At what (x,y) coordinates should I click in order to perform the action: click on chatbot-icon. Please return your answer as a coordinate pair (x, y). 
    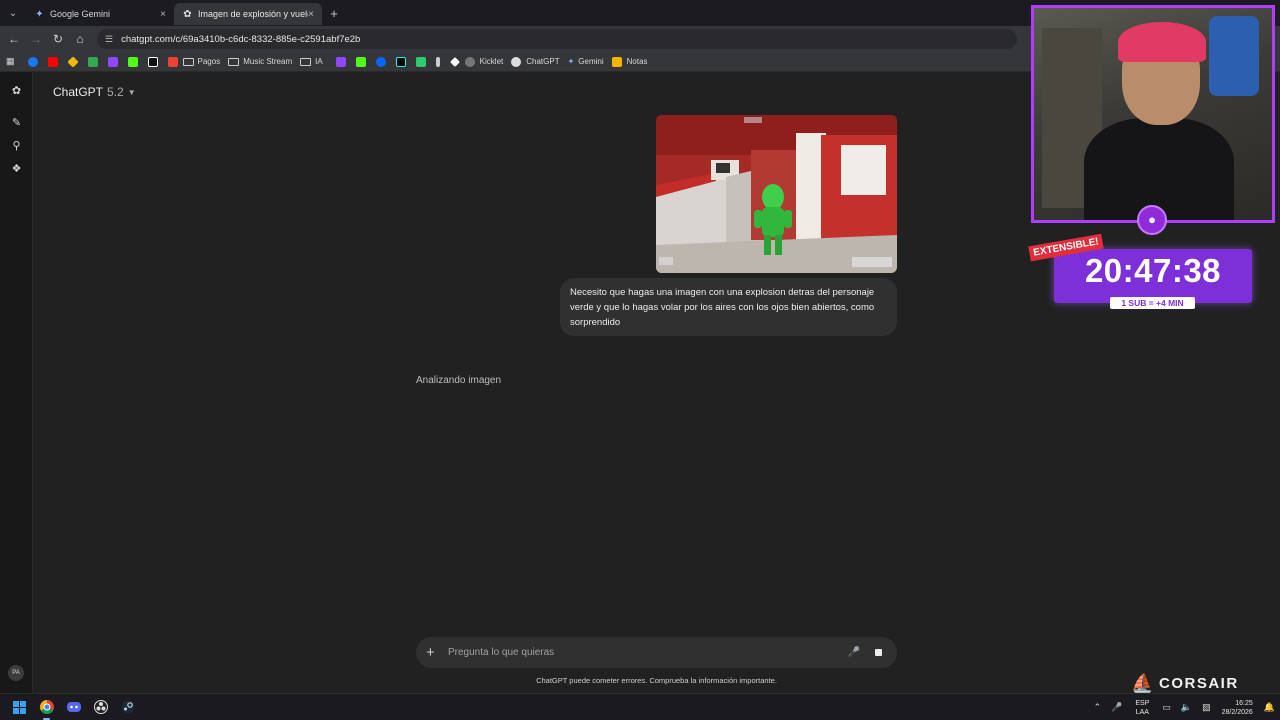
    Looking at the image, I should click on (420, 61).